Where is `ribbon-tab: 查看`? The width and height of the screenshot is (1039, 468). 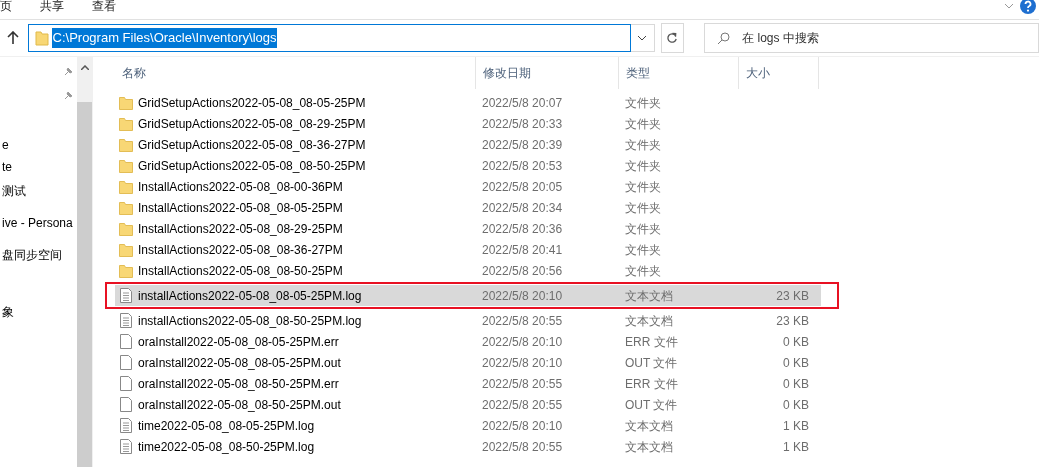
ribbon-tab: 查看 is located at coordinates (112, 6).